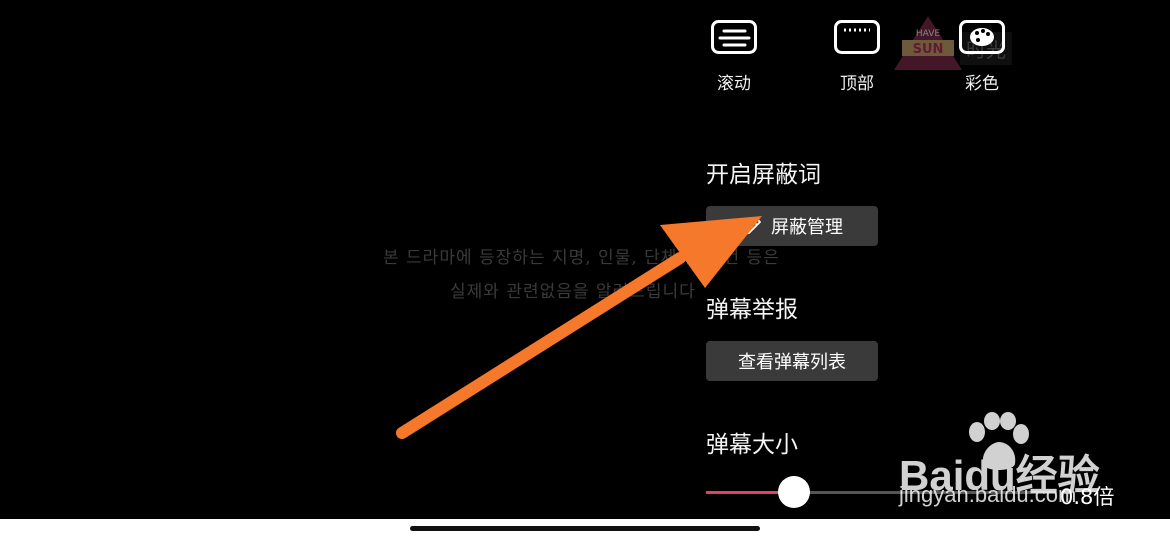 The height and width of the screenshot is (540, 1170). I want to click on top-mode-icon, so click(857, 37).